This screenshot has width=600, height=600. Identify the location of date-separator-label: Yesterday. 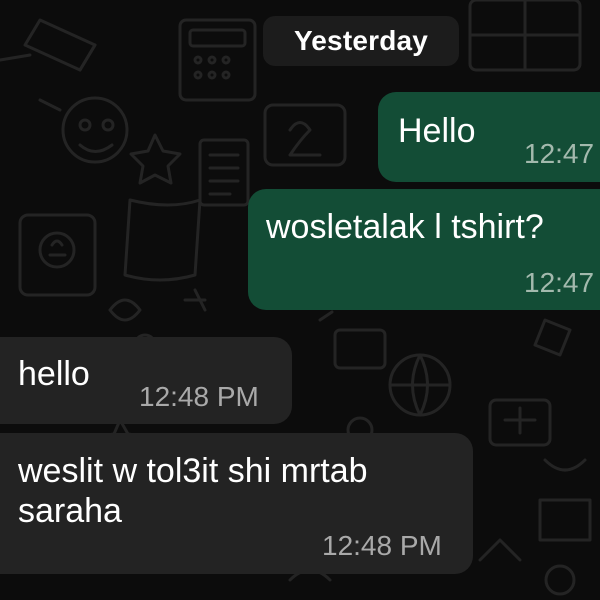
(361, 40).